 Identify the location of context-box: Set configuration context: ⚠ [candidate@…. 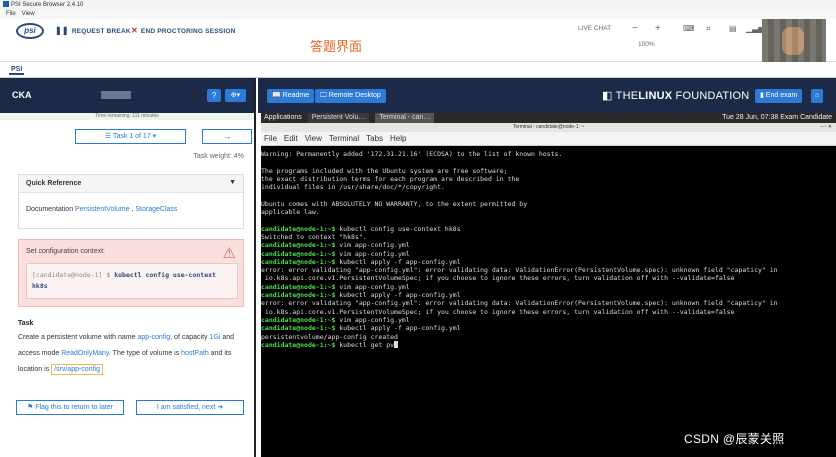
(131, 273).